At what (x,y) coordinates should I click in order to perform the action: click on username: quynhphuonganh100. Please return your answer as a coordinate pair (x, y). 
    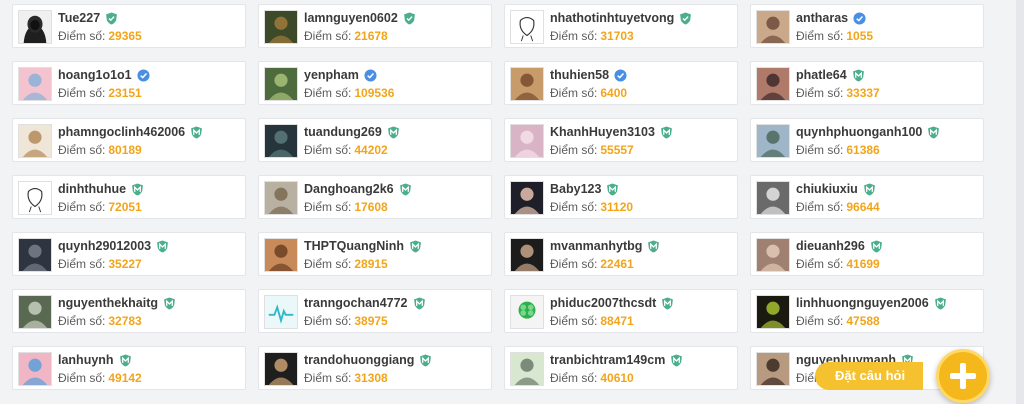
    Looking at the image, I should click on (859, 132).